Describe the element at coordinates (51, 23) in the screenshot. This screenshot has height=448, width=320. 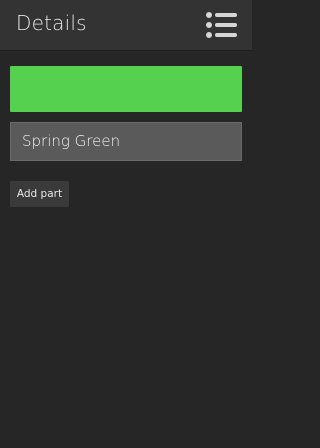
I see `page-title: Details` at that location.